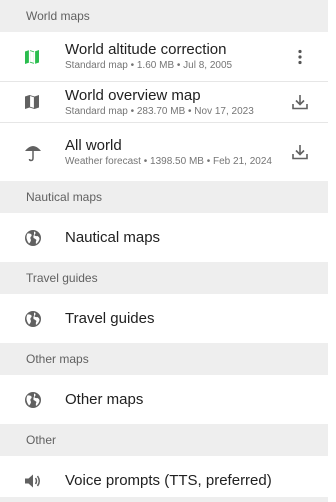  Describe the element at coordinates (62, 278) in the screenshot. I see `section-header-label: Travel guides` at that location.